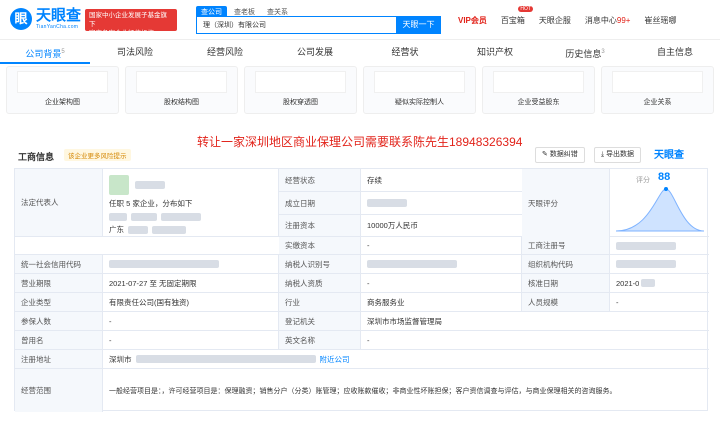 This screenshot has width=720, height=433. Describe the element at coordinates (151, 203) in the screenshot. I see `legal-rep-tenure: 任职 5 家企业，分布如下` at that location.